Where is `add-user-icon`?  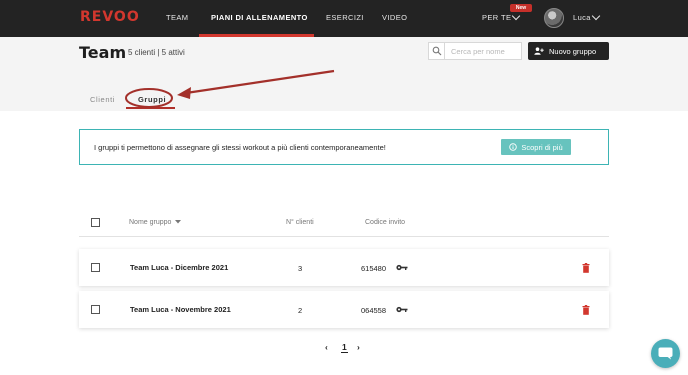
add-user-icon is located at coordinates (539, 51).